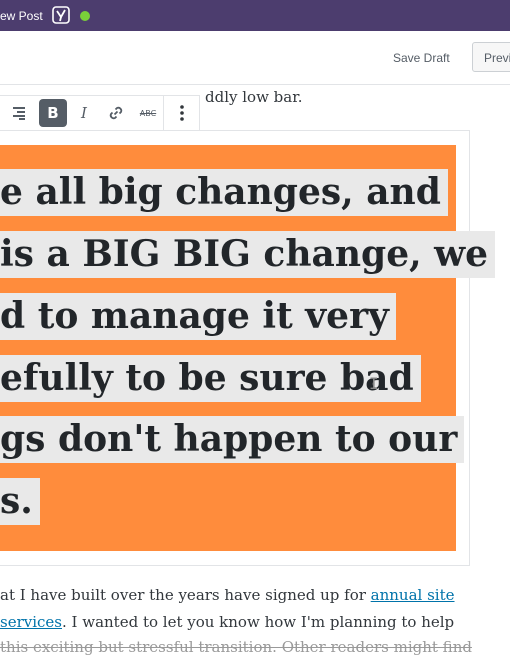  I want to click on services-link: services, so click(31, 622).